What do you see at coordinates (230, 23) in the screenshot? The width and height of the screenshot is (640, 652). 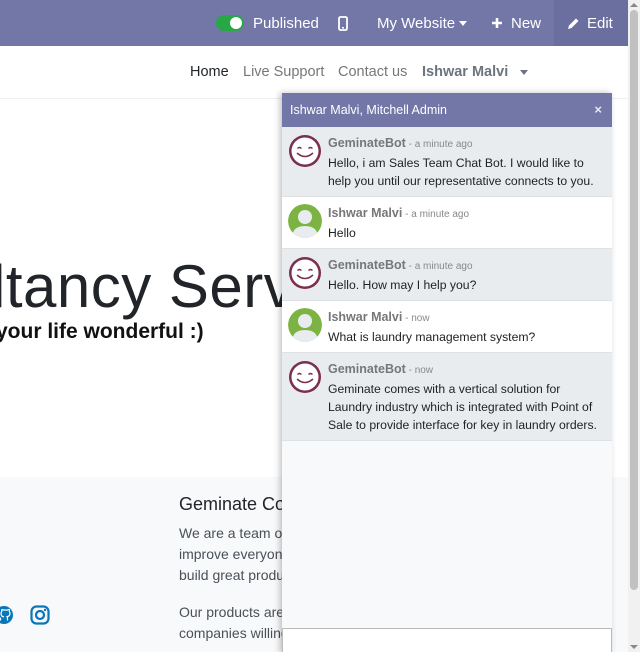 I see `toggle-switch-icon` at bounding box center [230, 23].